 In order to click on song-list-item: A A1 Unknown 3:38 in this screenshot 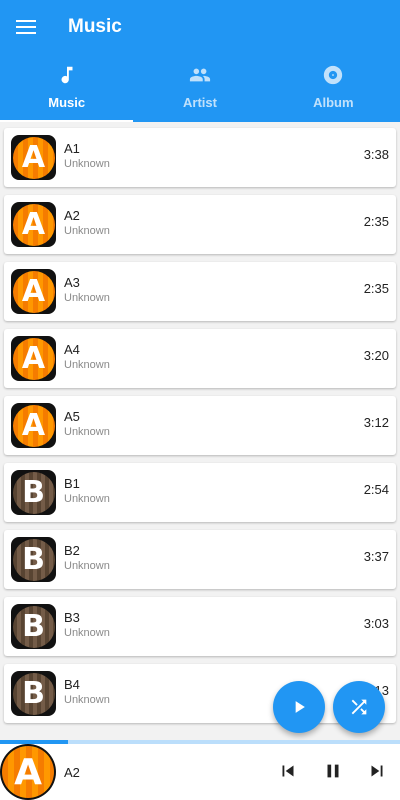, I will do `click(200, 157)`.